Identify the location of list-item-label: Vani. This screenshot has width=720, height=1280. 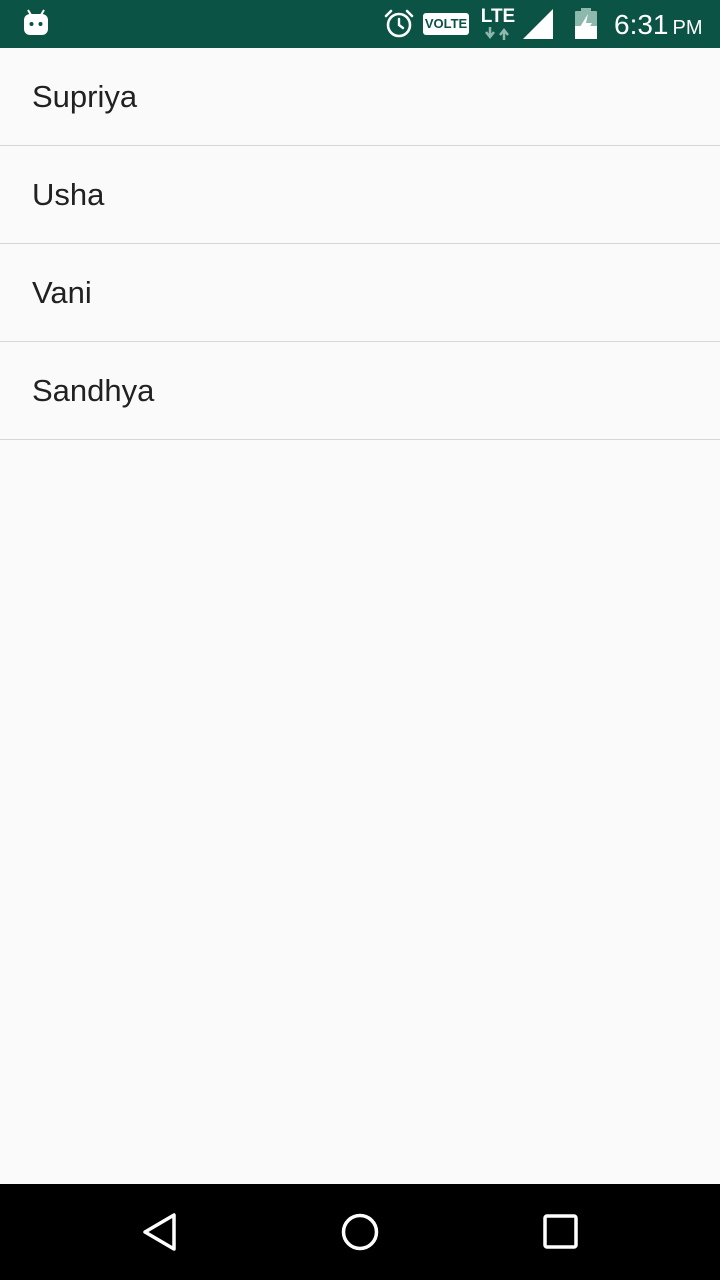
(62, 292).